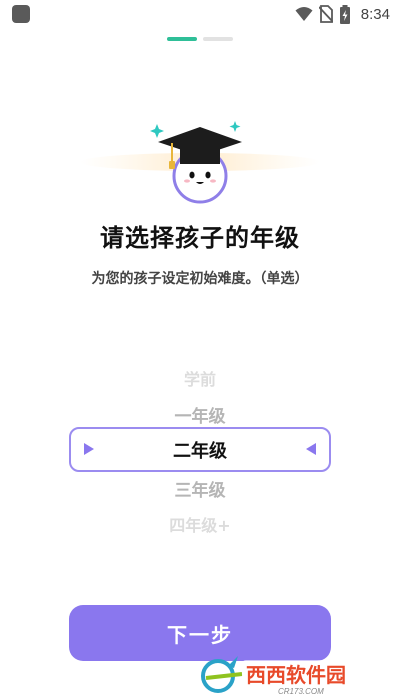  I want to click on page-indicator, so click(200, 39).